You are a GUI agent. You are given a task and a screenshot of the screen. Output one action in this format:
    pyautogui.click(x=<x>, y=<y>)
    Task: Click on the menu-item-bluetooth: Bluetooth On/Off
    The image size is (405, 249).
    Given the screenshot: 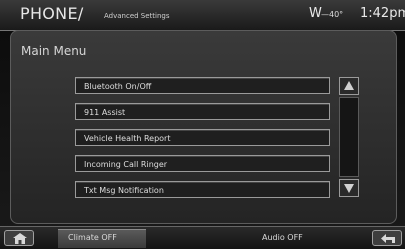 What is the action you would take?
    pyautogui.click(x=202, y=85)
    